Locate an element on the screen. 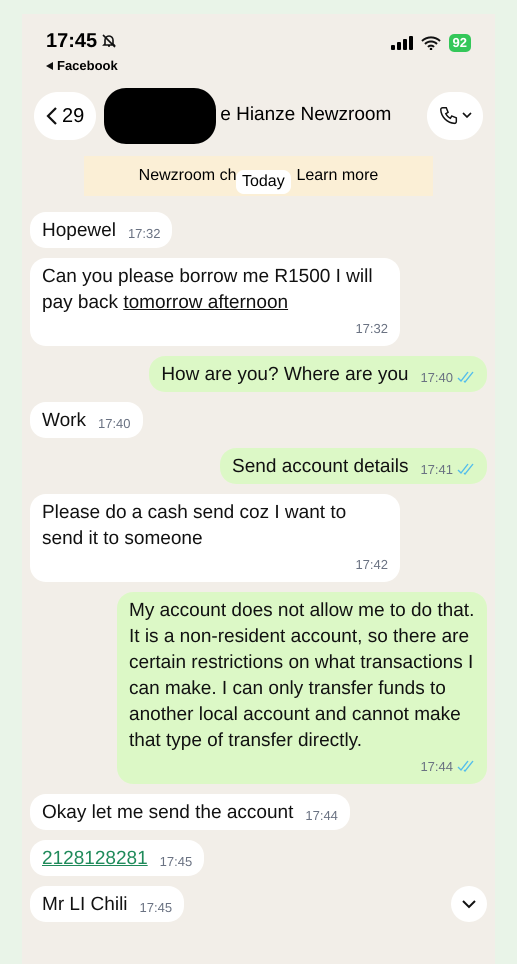  contact-name: e Hianze Newzroom is located at coordinates (306, 115).